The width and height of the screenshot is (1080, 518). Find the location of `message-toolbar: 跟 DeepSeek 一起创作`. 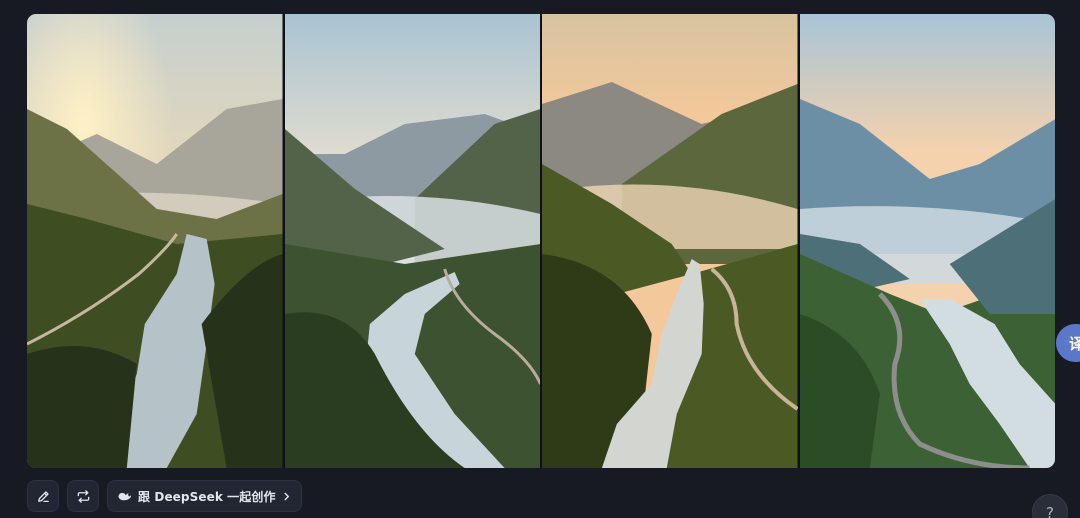

message-toolbar: 跟 DeepSeek 一起创作 is located at coordinates (164, 496).